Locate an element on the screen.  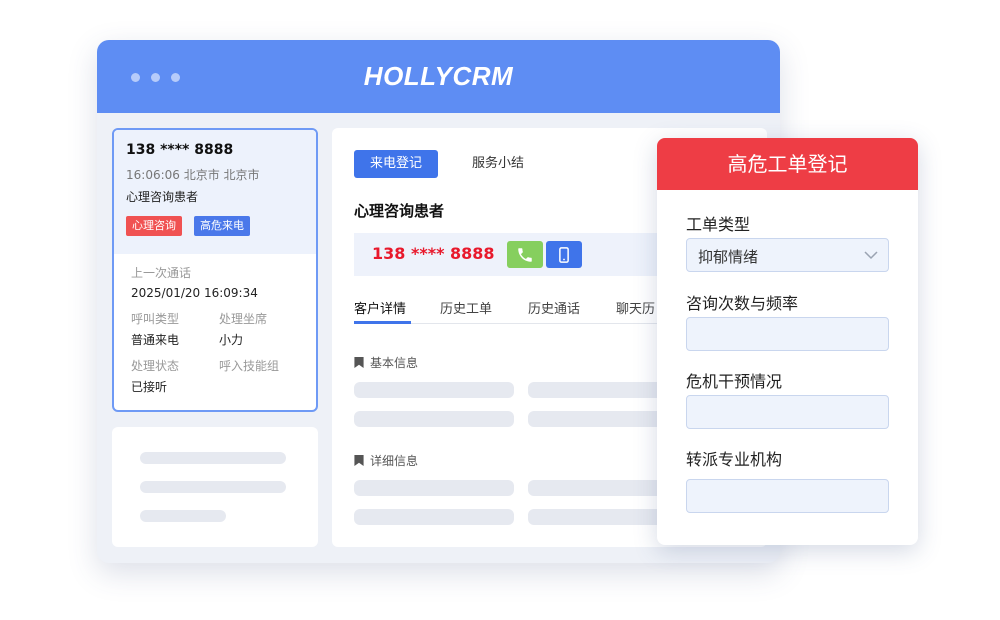
contact-name: 心理咨询患者 is located at coordinates (162, 197).